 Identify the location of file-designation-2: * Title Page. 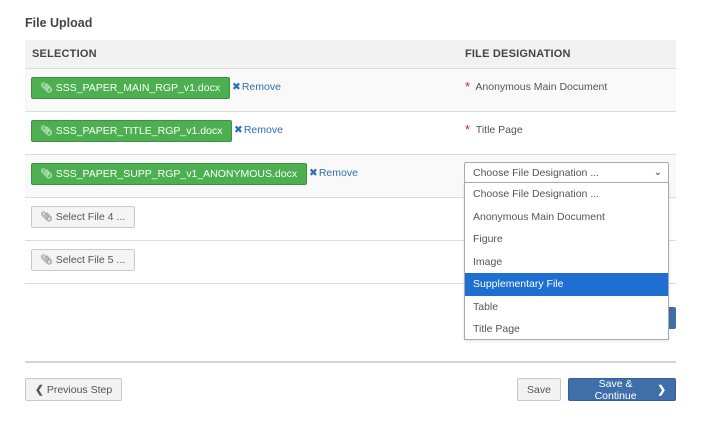
(494, 129).